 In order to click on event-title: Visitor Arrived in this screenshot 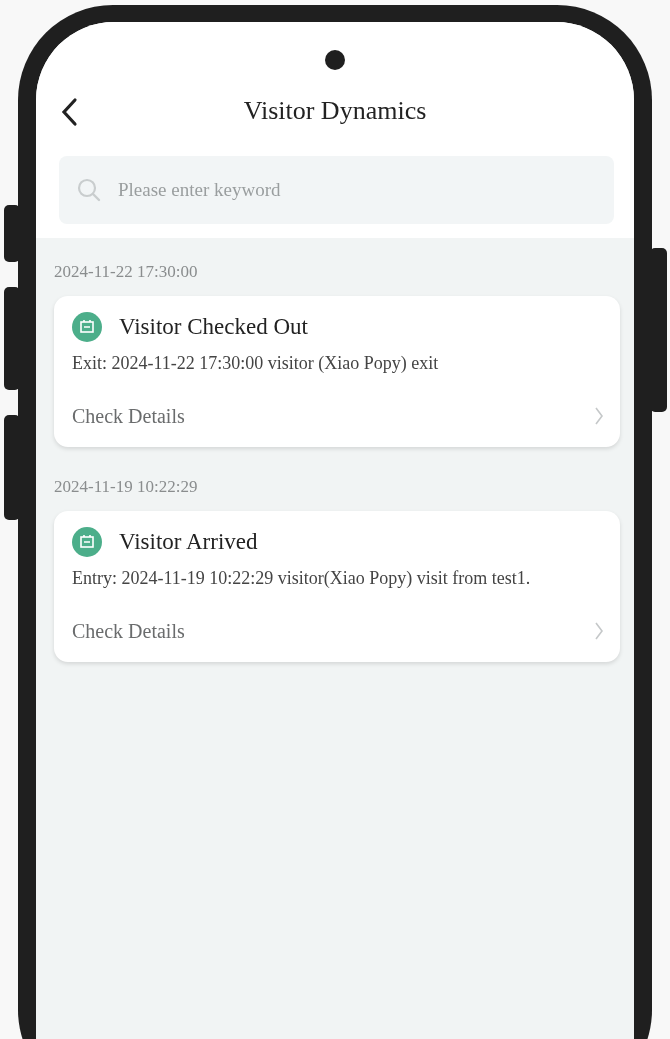, I will do `click(188, 542)`.